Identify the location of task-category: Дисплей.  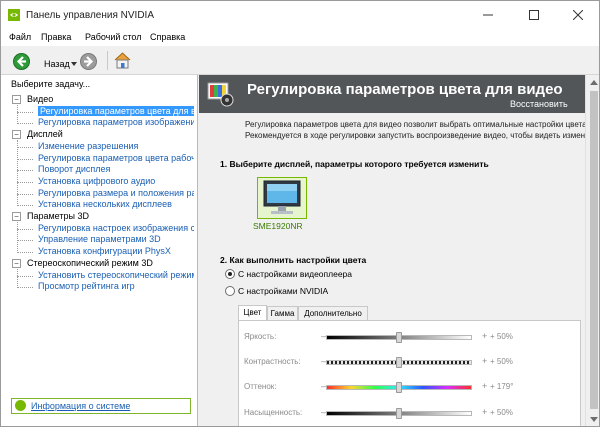
(45, 134).